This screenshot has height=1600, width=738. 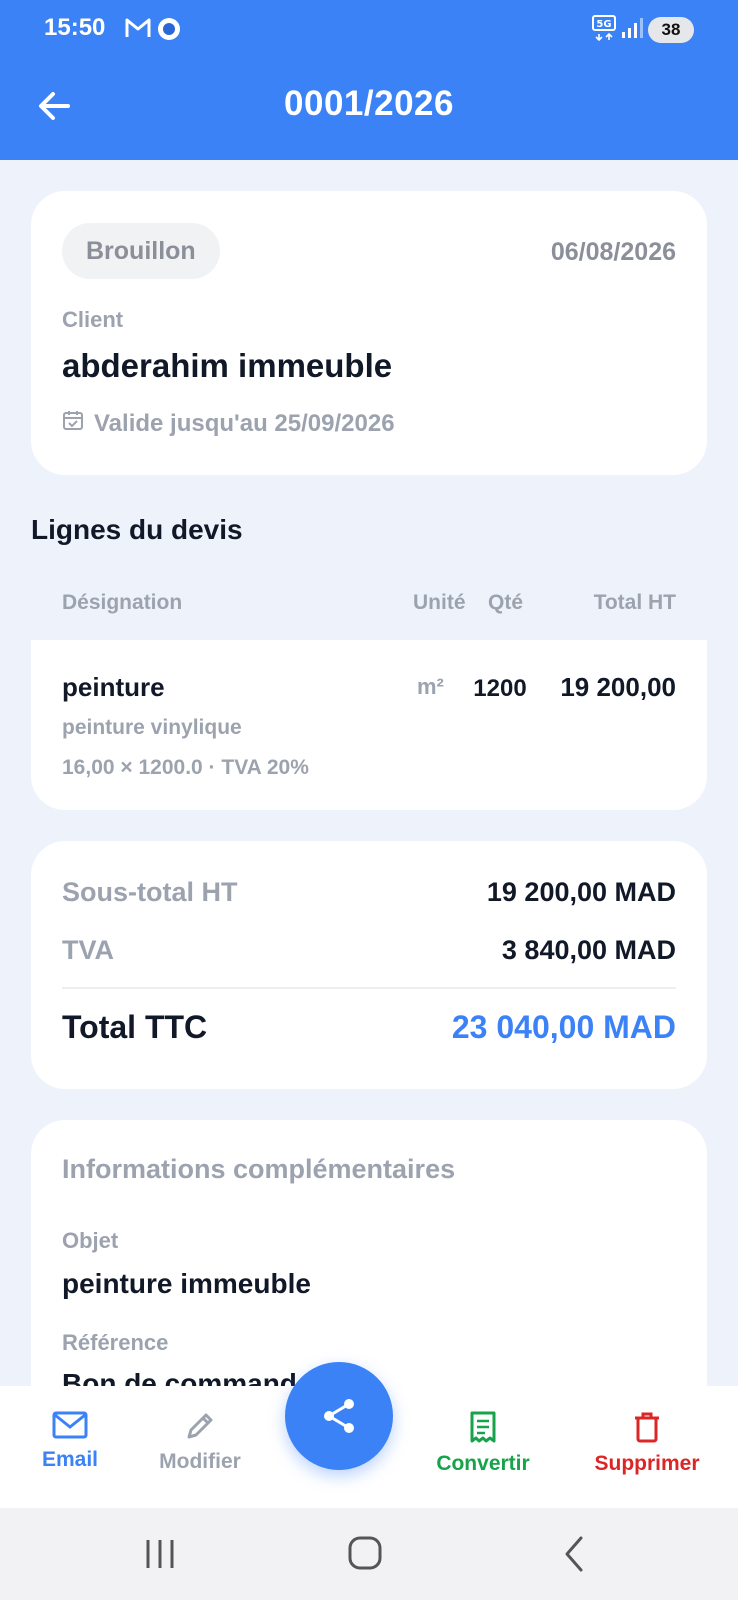 I want to click on delete-button: Supprimer, so click(x=647, y=1443).